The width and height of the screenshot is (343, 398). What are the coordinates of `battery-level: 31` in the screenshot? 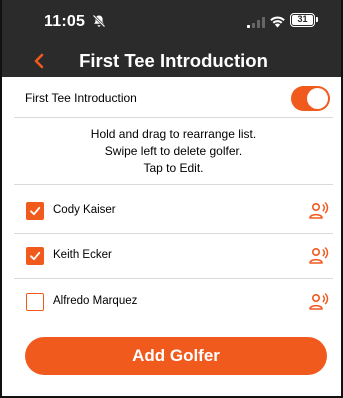 It's located at (302, 20).